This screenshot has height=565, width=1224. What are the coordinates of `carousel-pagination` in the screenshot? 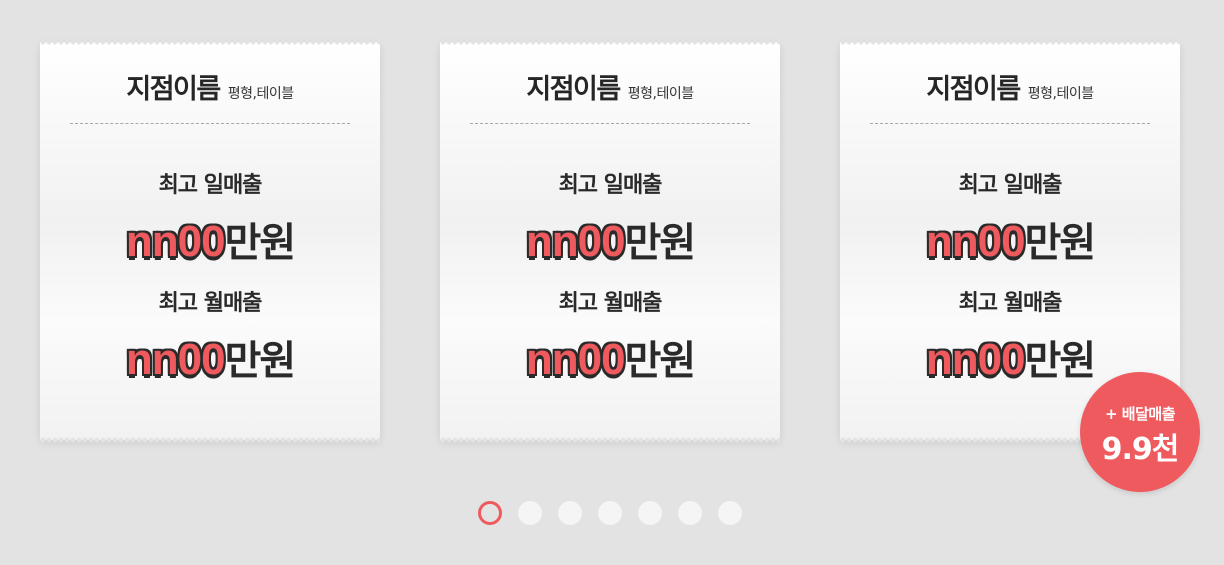 It's located at (610, 513).